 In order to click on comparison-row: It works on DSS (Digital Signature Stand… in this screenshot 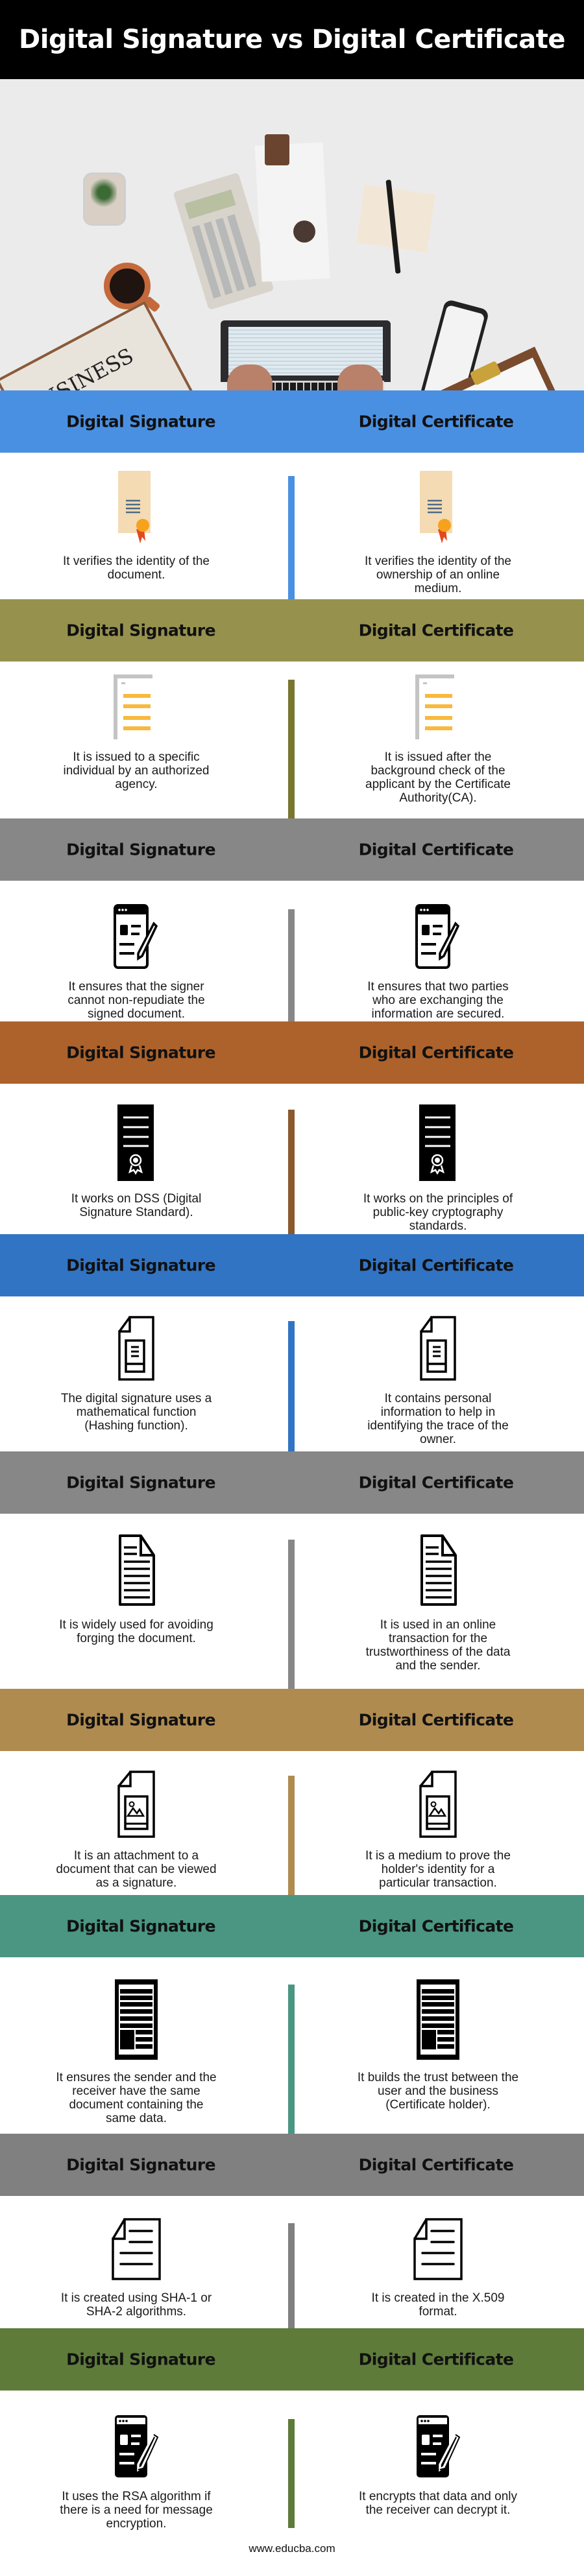, I will do `click(292, 1159)`.